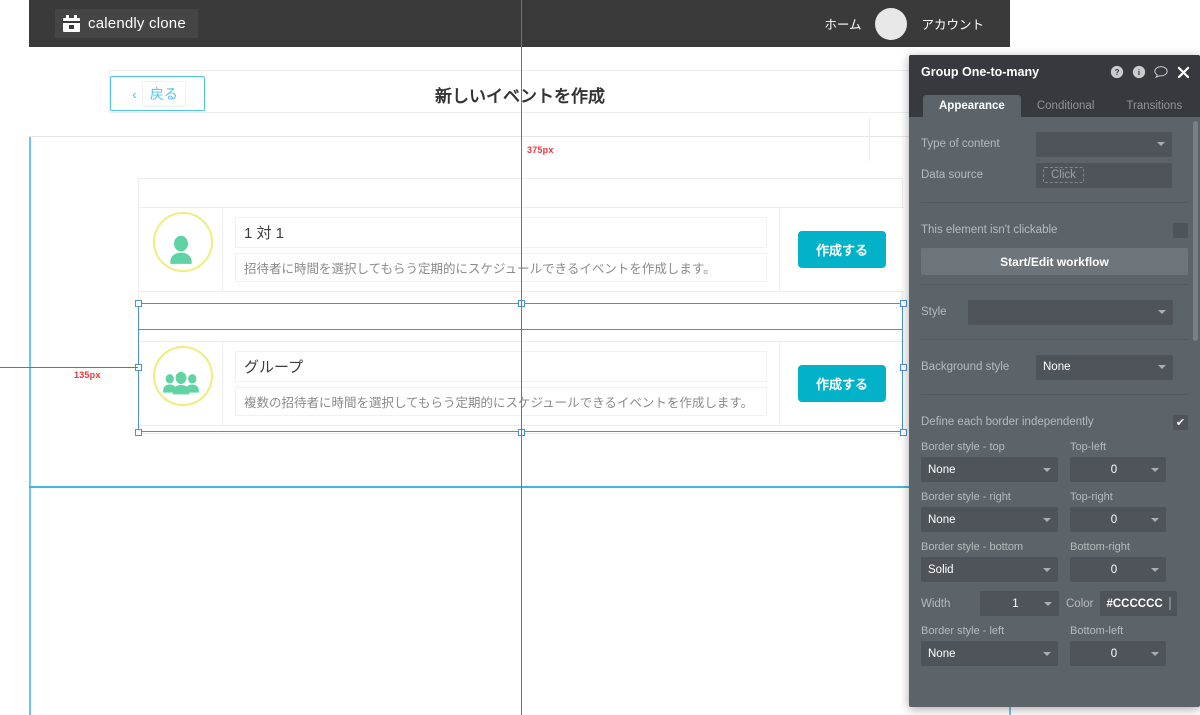 This screenshot has height=715, width=1200. I want to click on resize-handle-bottom-left, so click(138, 432).